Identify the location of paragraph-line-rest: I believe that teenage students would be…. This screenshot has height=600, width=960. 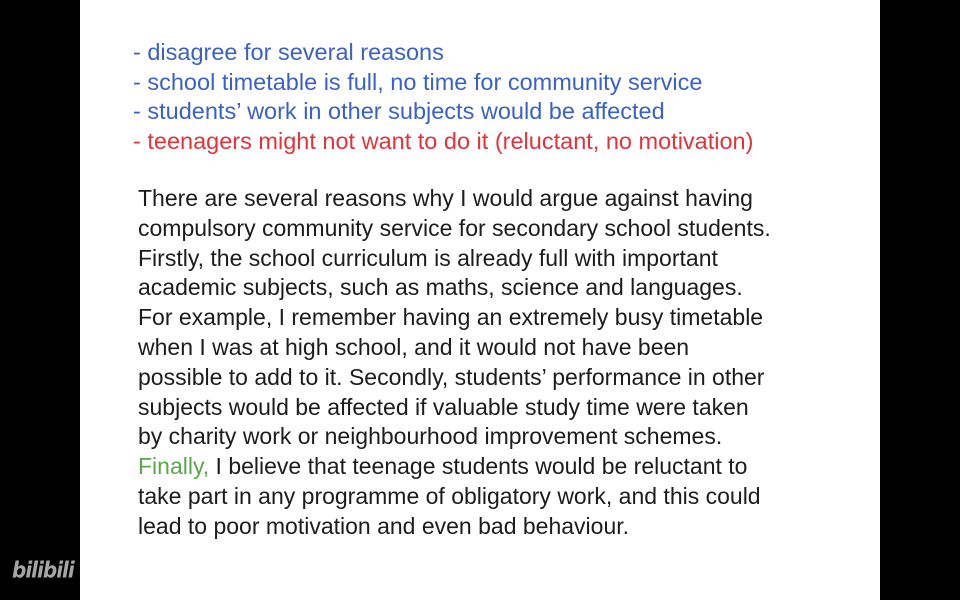
(478, 466).